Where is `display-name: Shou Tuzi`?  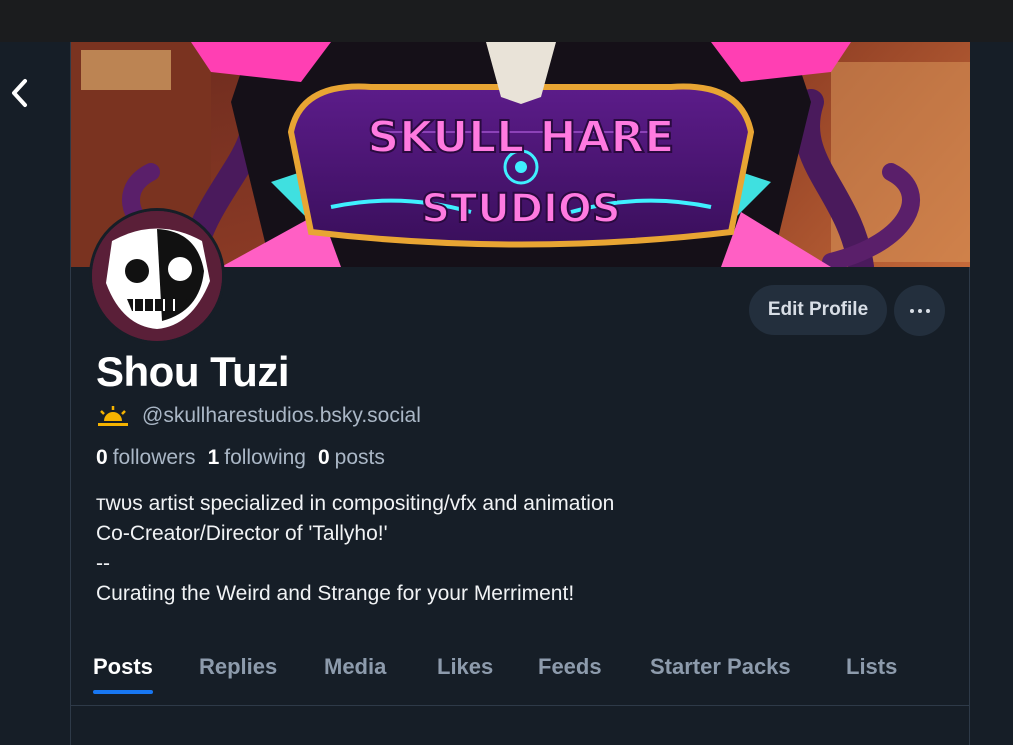 display-name: Shou Tuzi is located at coordinates (193, 371).